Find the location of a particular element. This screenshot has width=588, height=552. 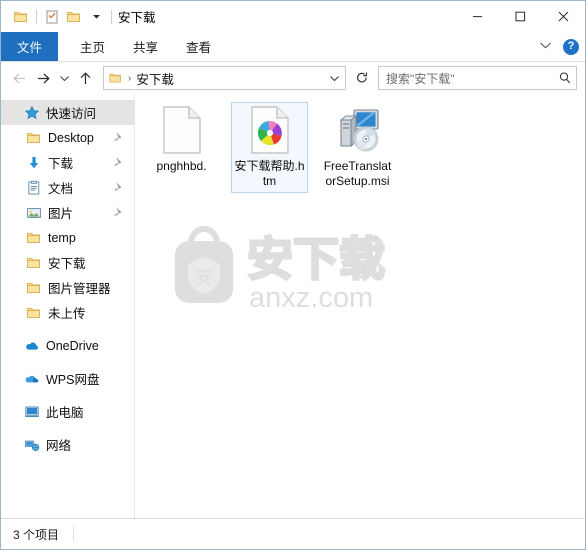

tab-home: 主页 is located at coordinates (92, 46).